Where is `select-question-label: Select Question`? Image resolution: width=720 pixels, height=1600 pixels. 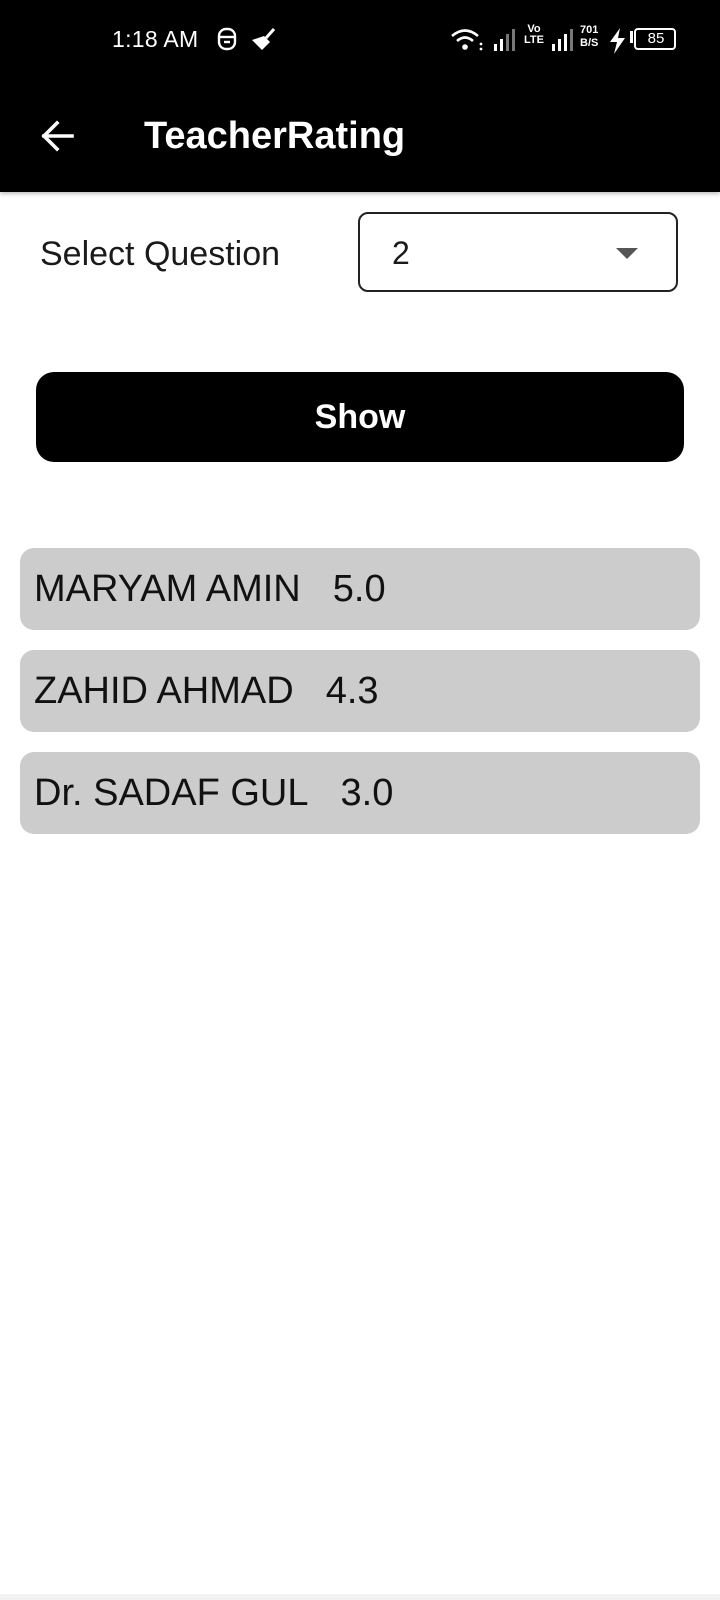
select-question-label: Select Question is located at coordinates (160, 254).